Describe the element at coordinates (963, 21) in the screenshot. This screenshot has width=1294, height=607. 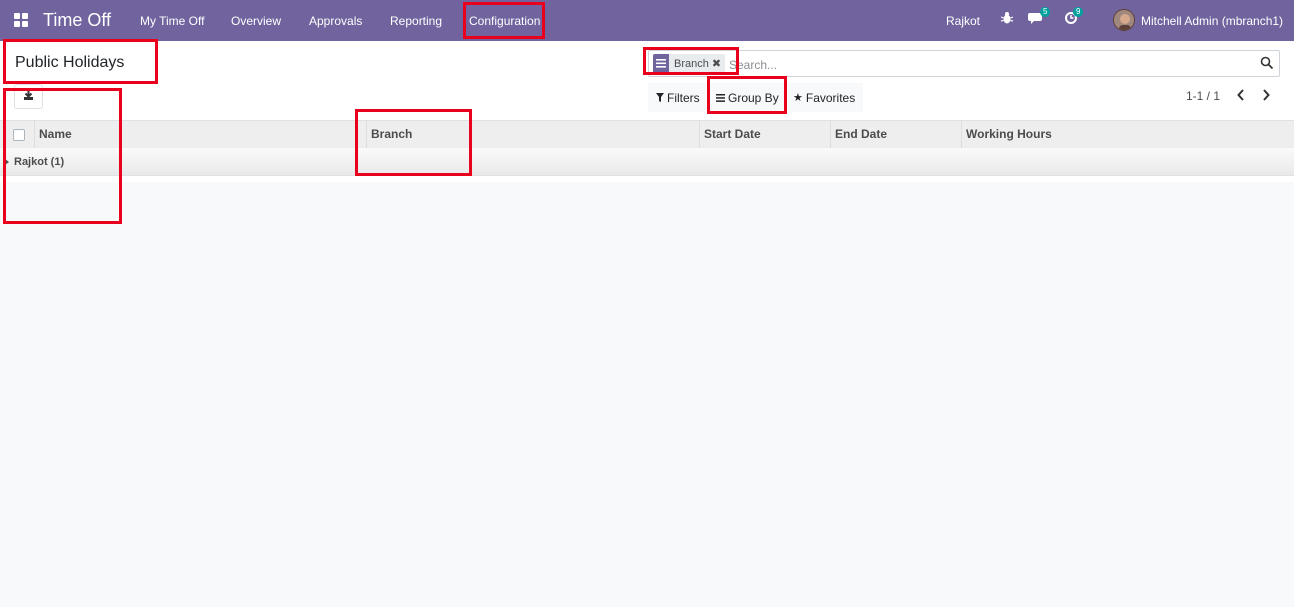
I see `branch-switcher: Rajkot` at that location.